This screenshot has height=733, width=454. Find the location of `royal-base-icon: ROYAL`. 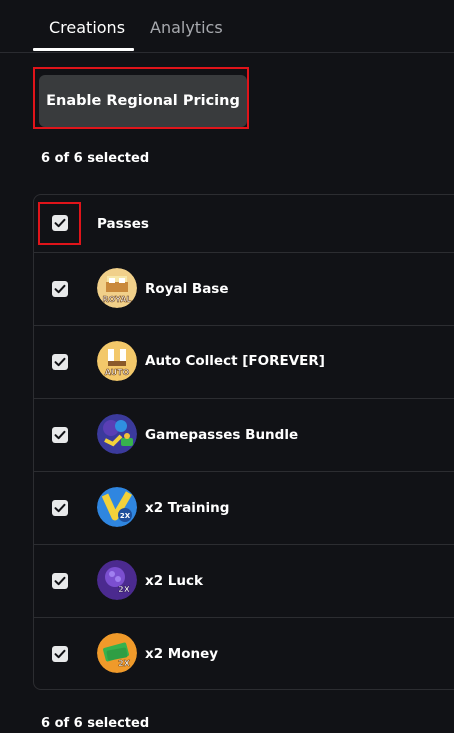

royal-base-icon: ROYAL is located at coordinates (117, 288).